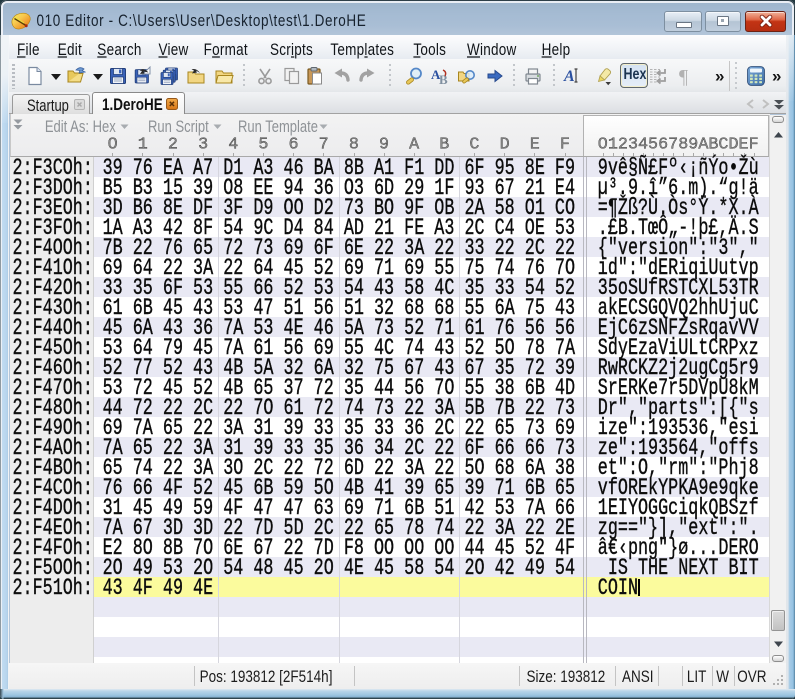 This screenshot has width=795, height=699. Describe the element at coordinates (443, 79) in the screenshot. I see `svg-text: B` at that location.